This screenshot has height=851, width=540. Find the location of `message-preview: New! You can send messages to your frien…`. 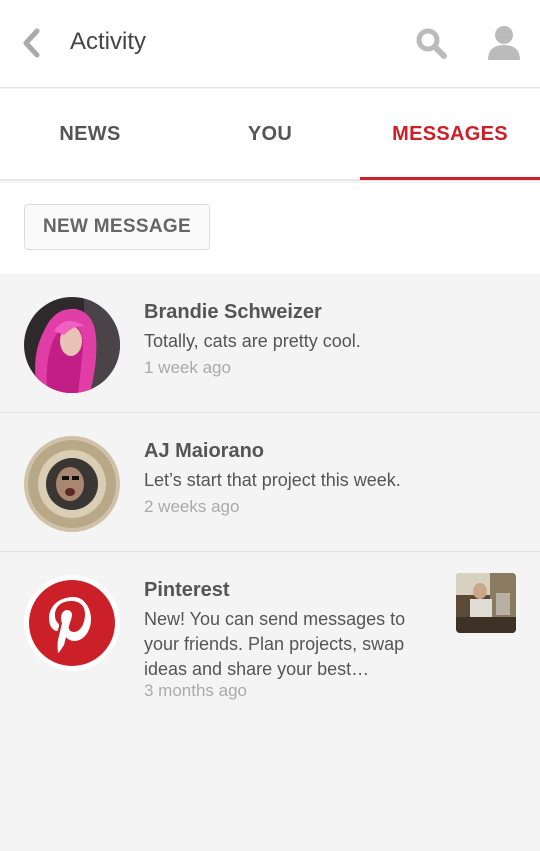

message-preview: New! You can send messages to your frien… is located at coordinates (275, 644).